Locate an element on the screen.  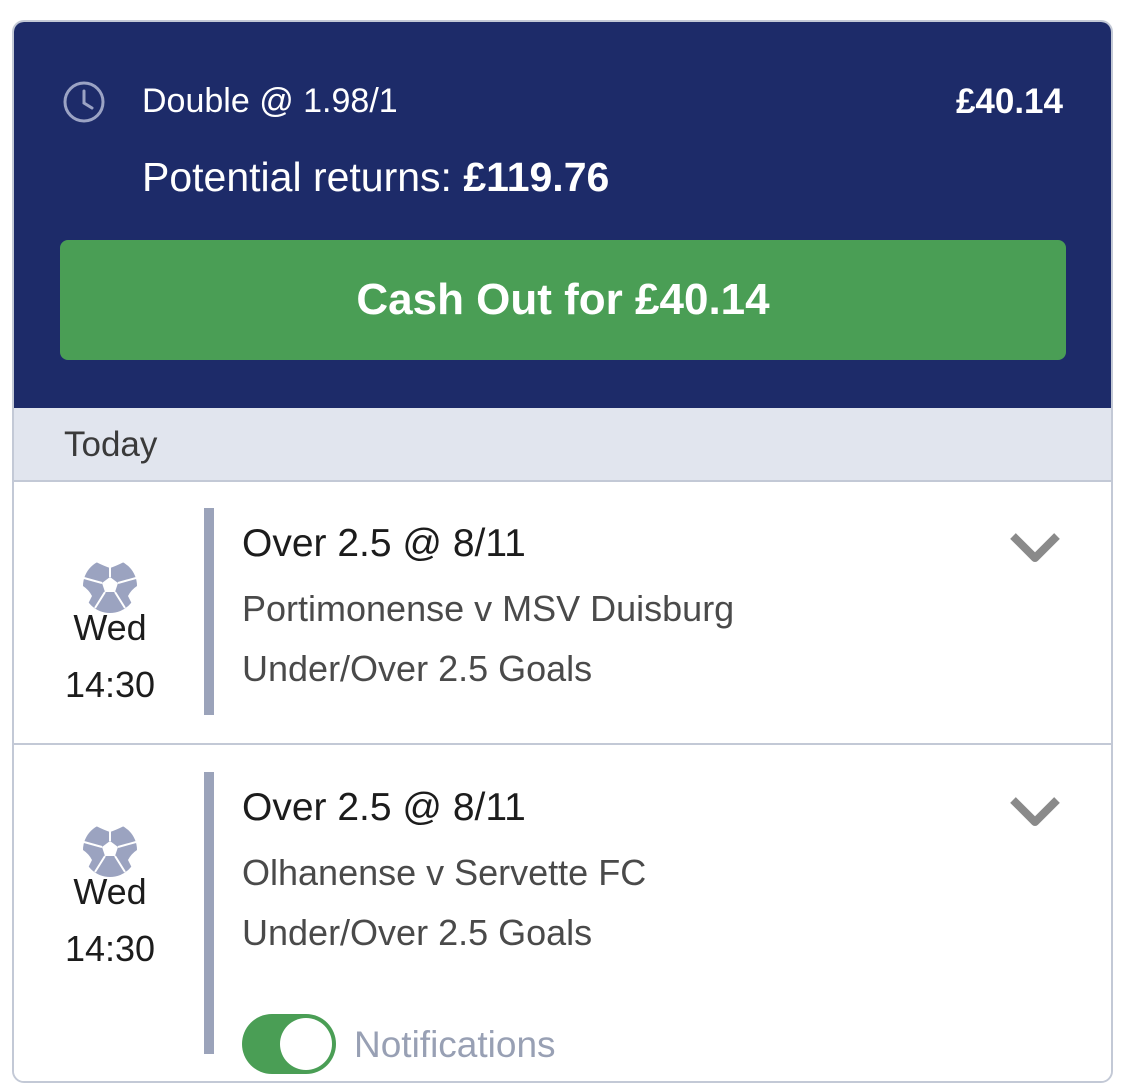
cash-out-button: Cash Out for £40.14 is located at coordinates (563, 300).